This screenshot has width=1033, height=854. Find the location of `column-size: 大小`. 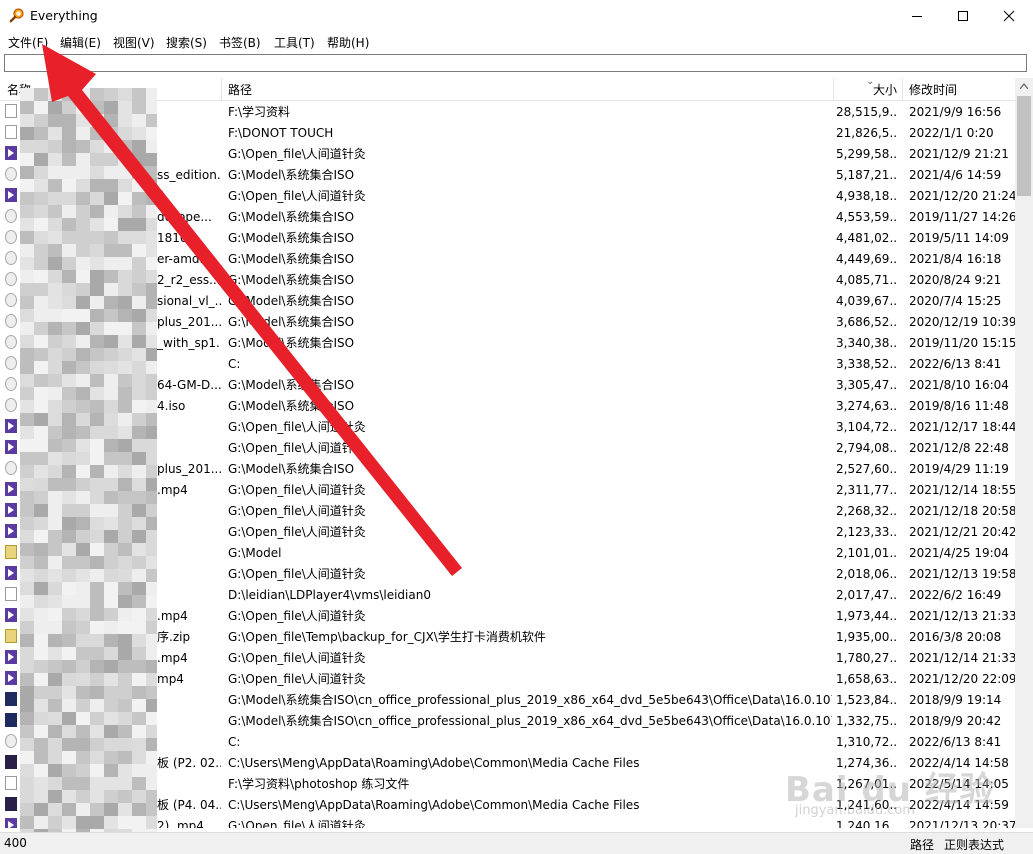

column-size: 大小 is located at coordinates (885, 89).